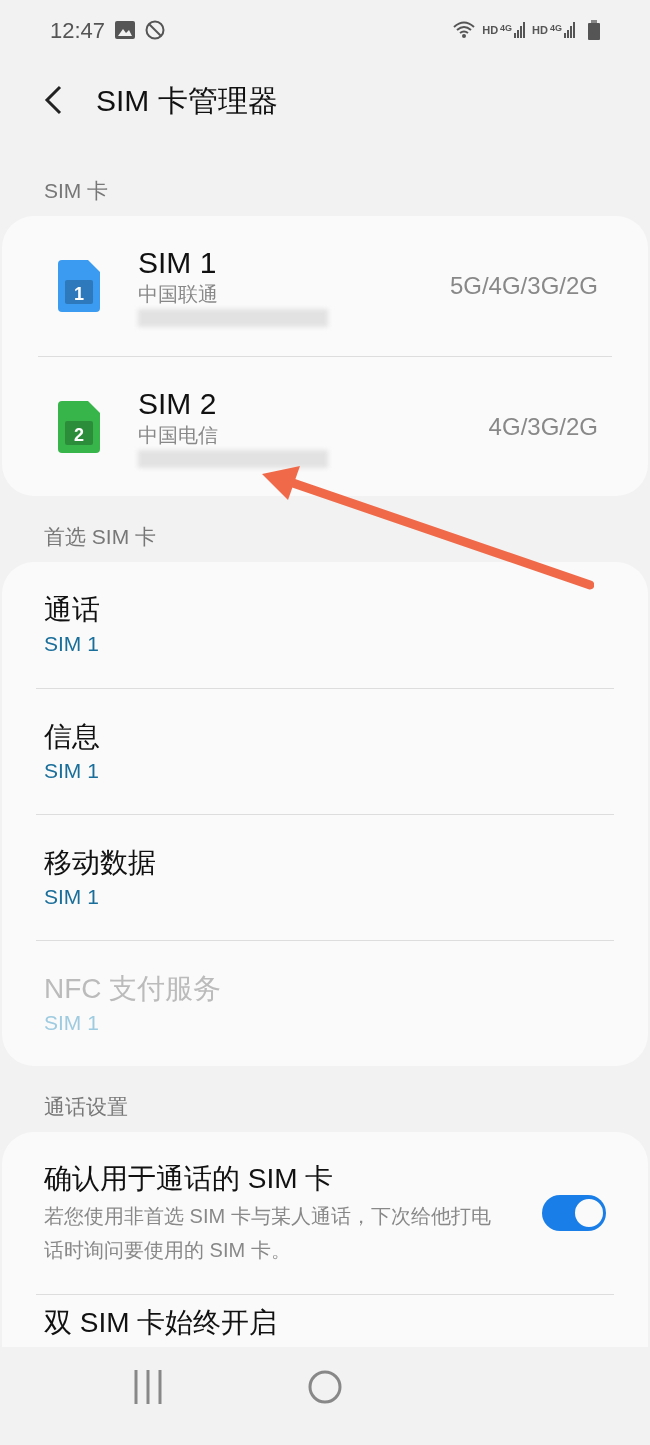 This screenshot has width=650, height=1445. Describe the element at coordinates (178, 263) in the screenshot. I see `sim-name: SIM 1` at that location.